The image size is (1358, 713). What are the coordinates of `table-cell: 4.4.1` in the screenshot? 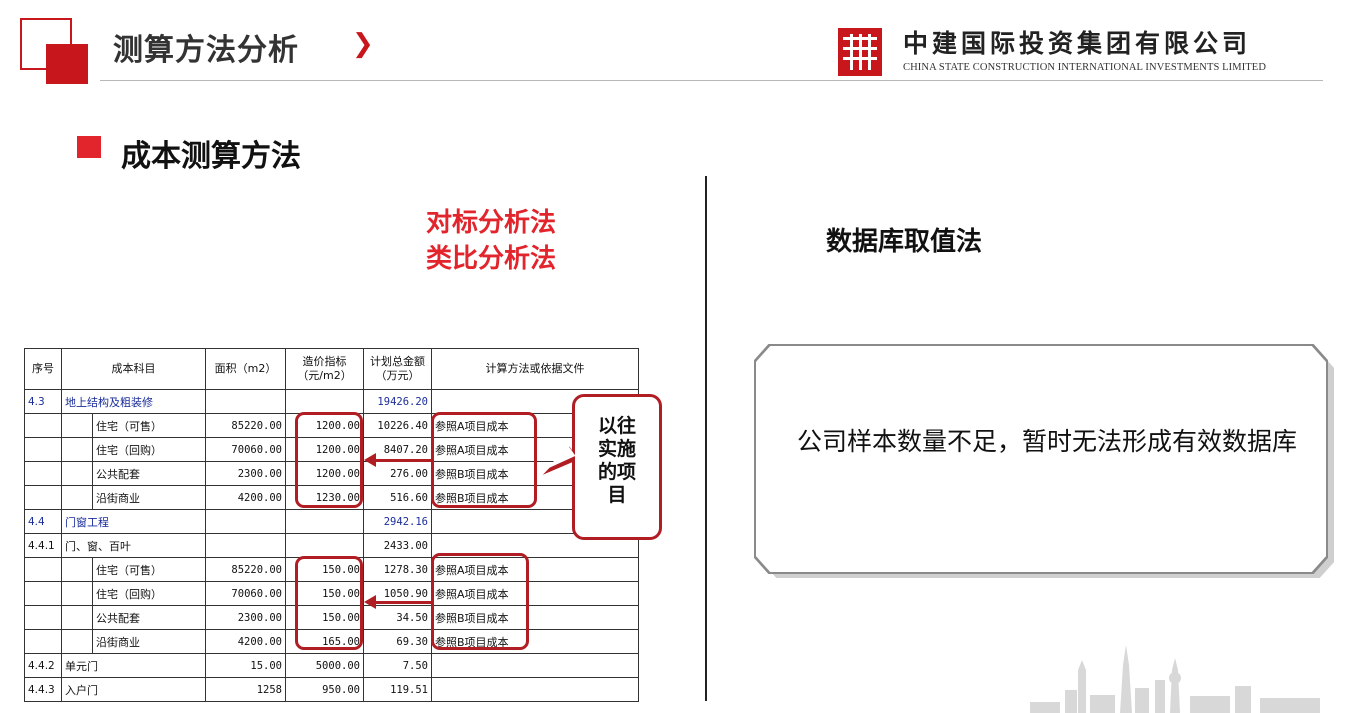 It's located at (43, 545).